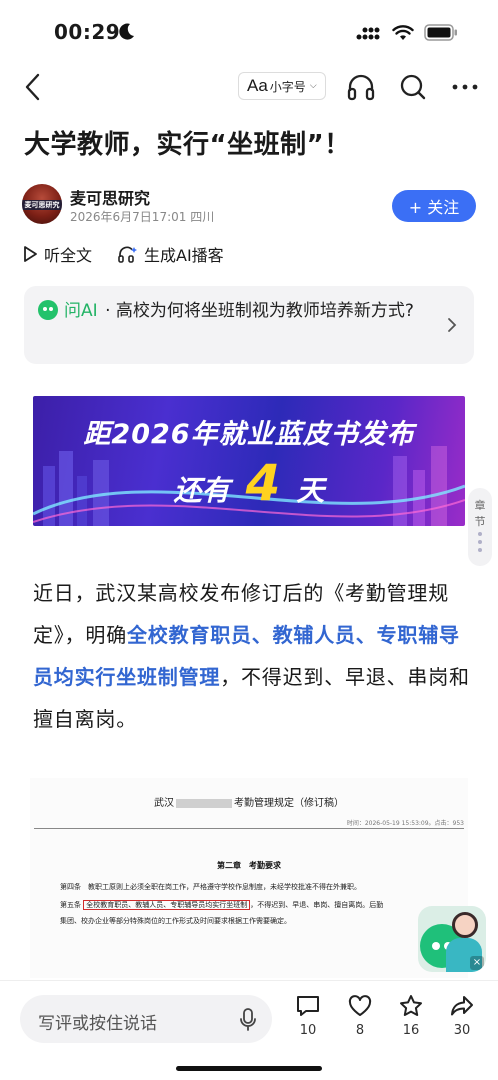 Image resolution: width=498 pixels, height=1080 pixels. I want to click on favorite-button: 16, so click(411, 1015).